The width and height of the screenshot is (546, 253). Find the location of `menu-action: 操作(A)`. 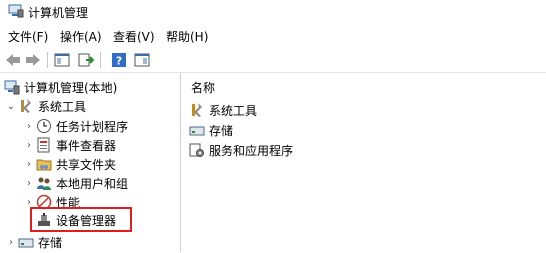

menu-action: 操作(A) is located at coordinates (81, 36).